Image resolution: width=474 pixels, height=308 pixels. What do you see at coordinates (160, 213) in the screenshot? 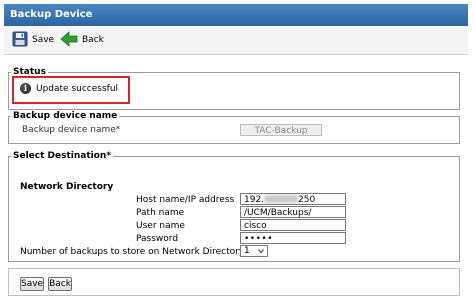
I see `path-name-label: Path name` at bounding box center [160, 213].